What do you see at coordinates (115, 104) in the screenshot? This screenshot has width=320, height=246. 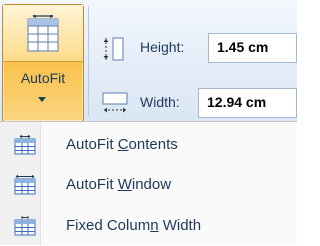 I see `column-width-icon` at bounding box center [115, 104].